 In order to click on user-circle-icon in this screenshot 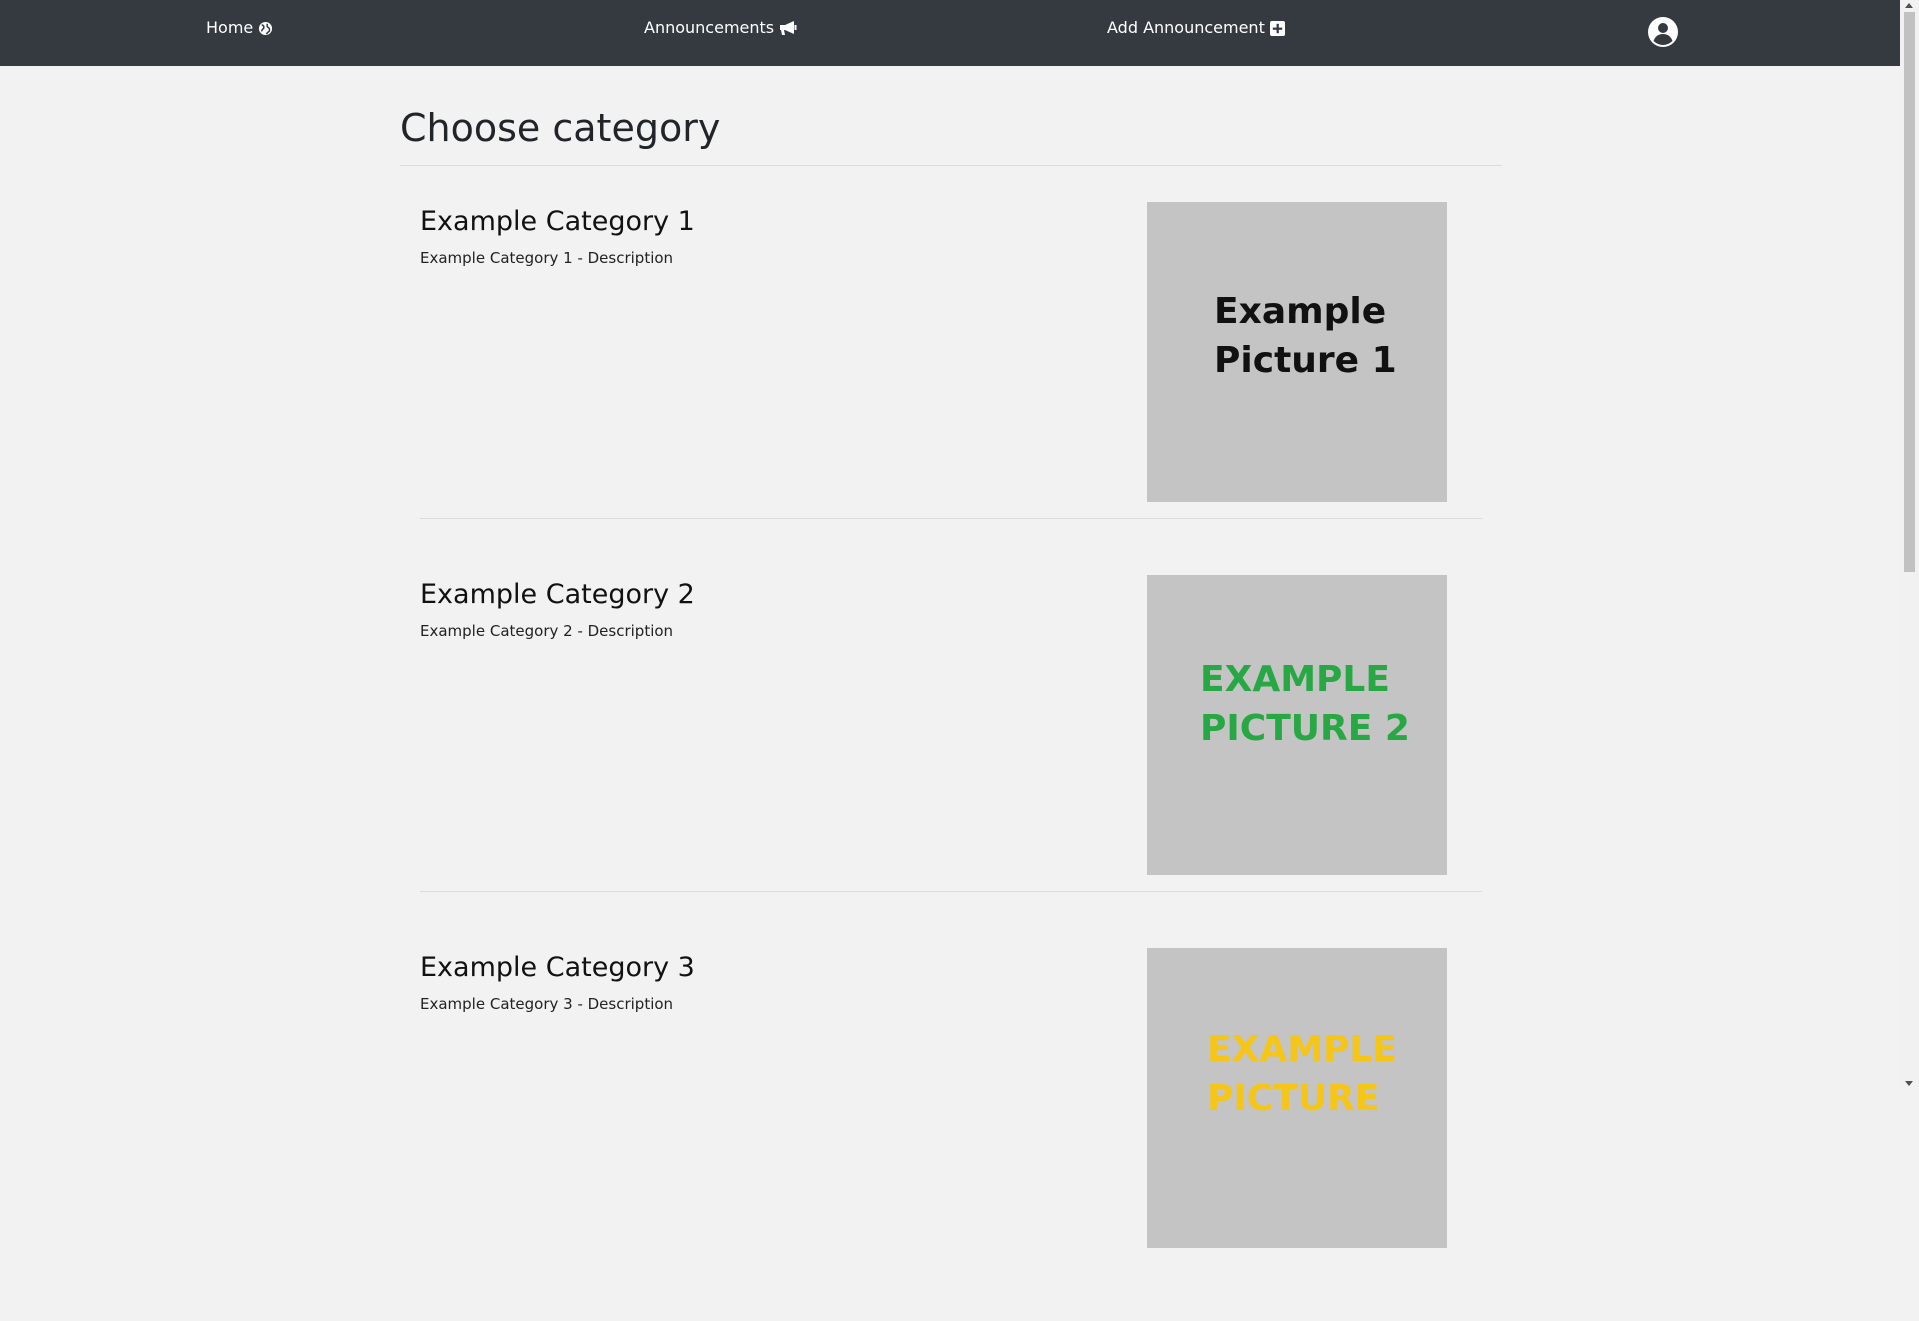, I will do `click(1663, 32)`.